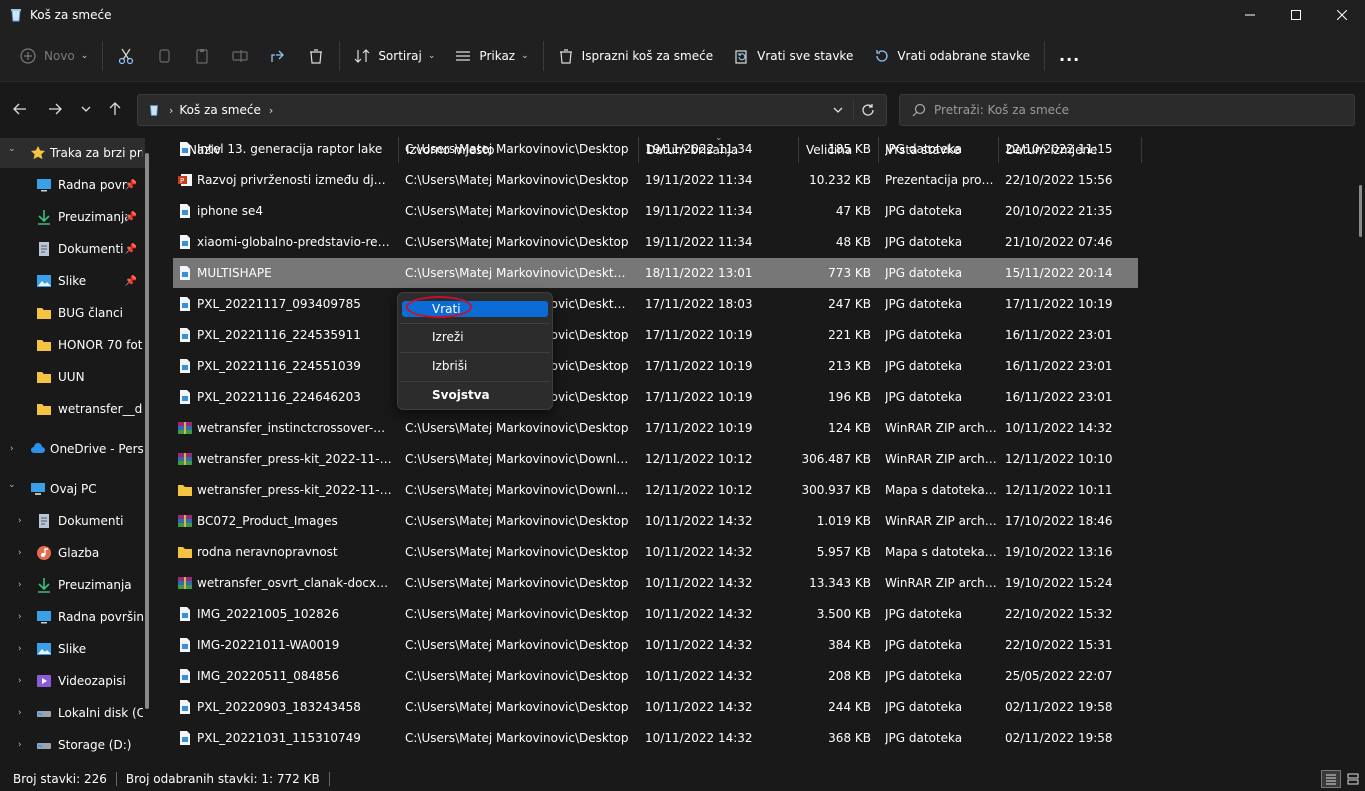  Describe the element at coordinates (100, 345) in the screenshot. I see `sidebar-item-label: HONOR 70 fotke` at that location.